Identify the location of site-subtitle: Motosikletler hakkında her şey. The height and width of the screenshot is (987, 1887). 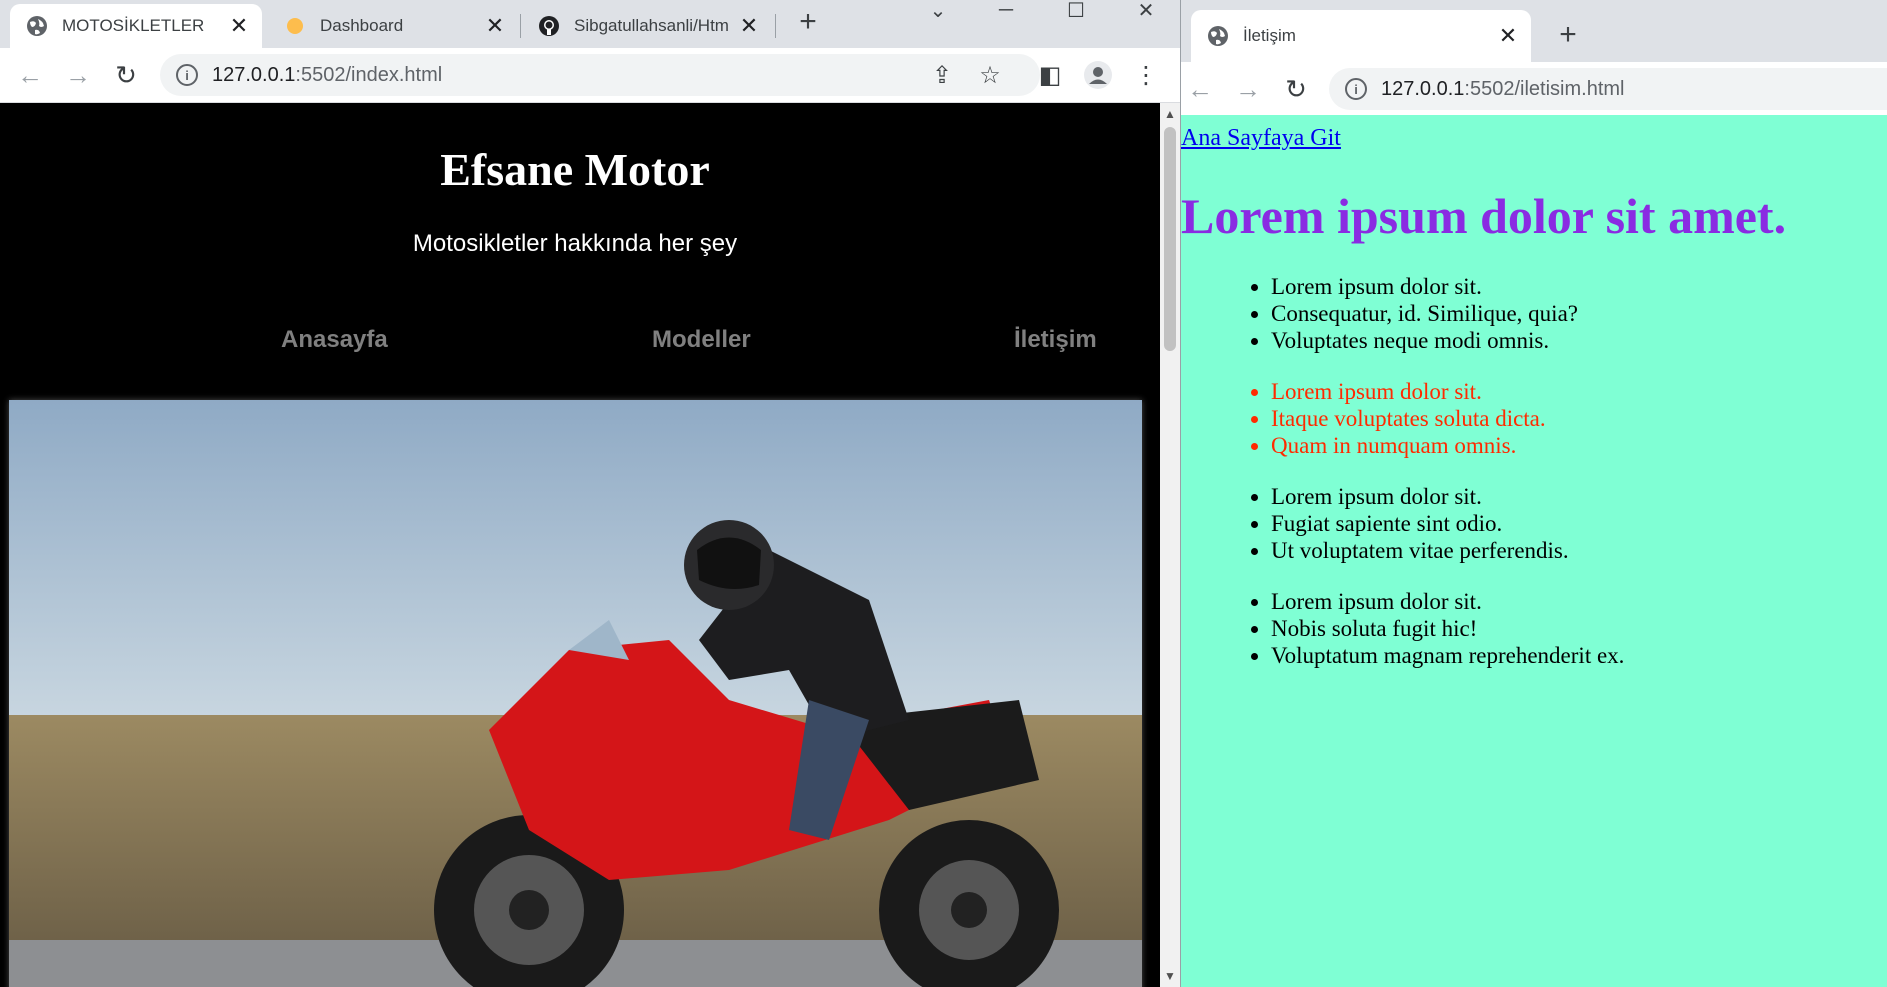
(575, 243).